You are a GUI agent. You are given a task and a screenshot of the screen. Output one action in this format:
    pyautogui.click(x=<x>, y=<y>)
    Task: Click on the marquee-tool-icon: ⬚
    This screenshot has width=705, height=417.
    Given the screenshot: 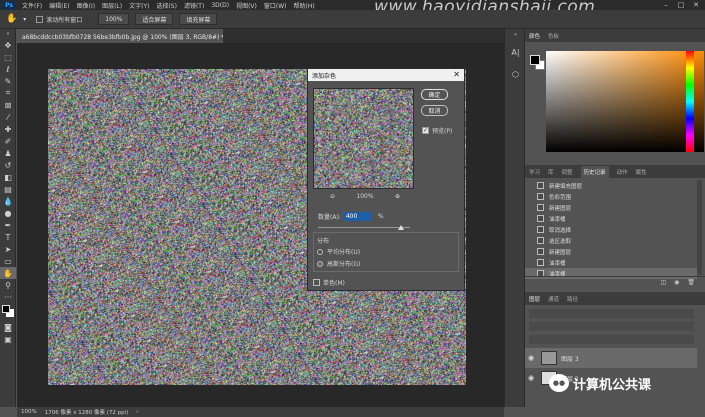 What is the action you would take?
    pyautogui.click(x=8, y=57)
    